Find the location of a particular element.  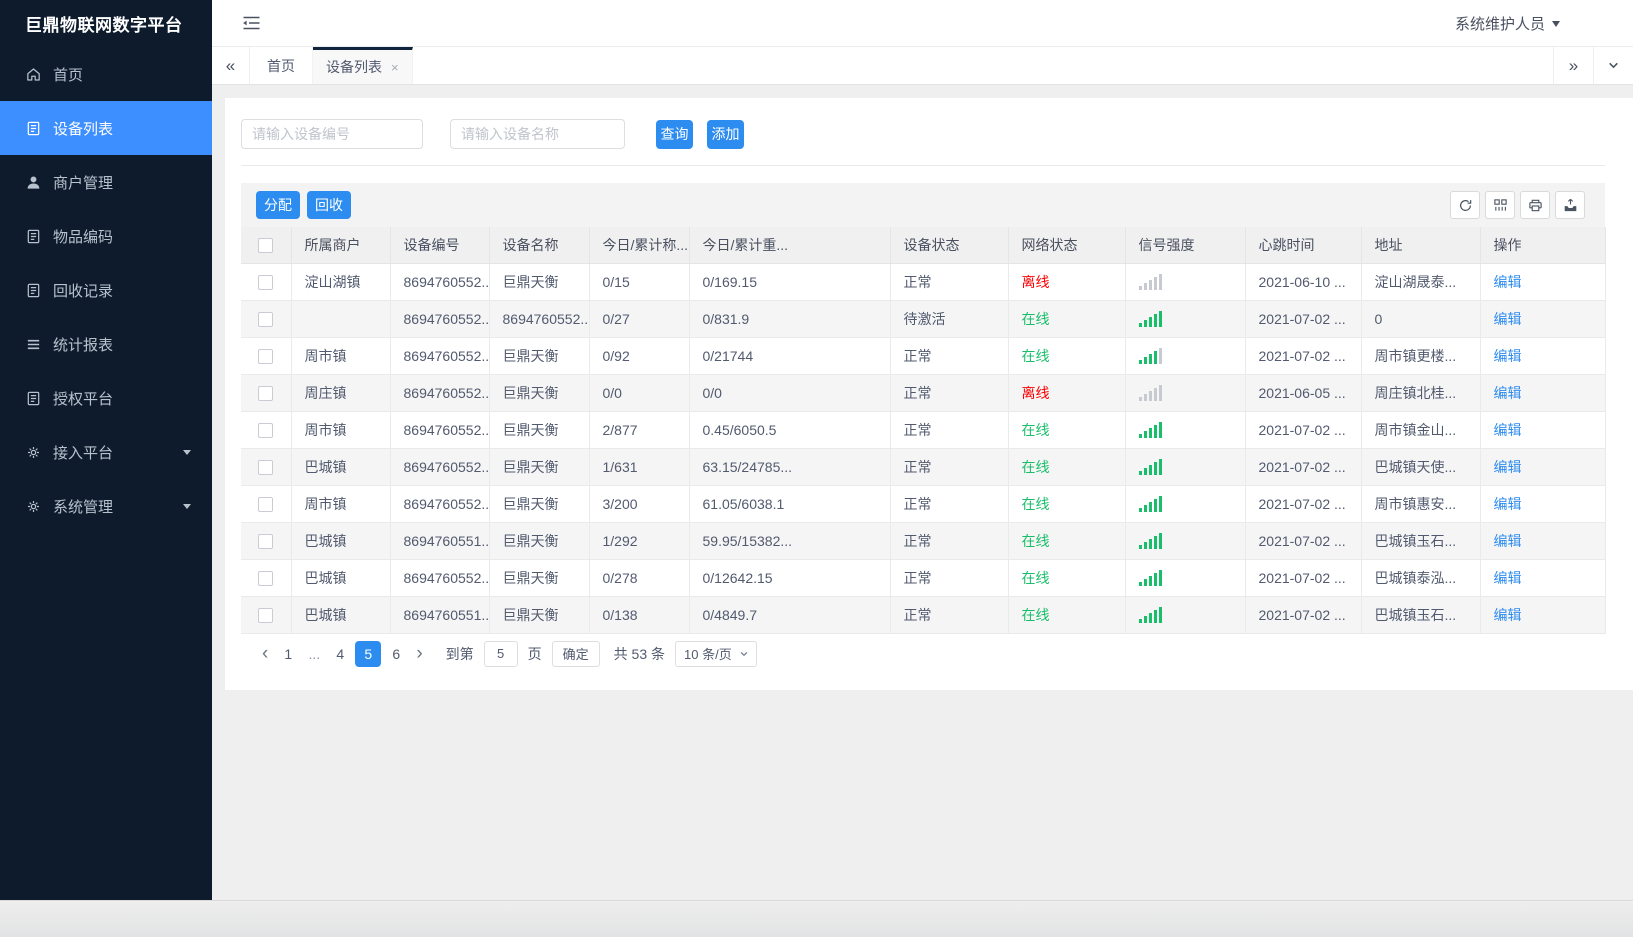

cell-network-status: 离线 is located at coordinates (1067, 282).